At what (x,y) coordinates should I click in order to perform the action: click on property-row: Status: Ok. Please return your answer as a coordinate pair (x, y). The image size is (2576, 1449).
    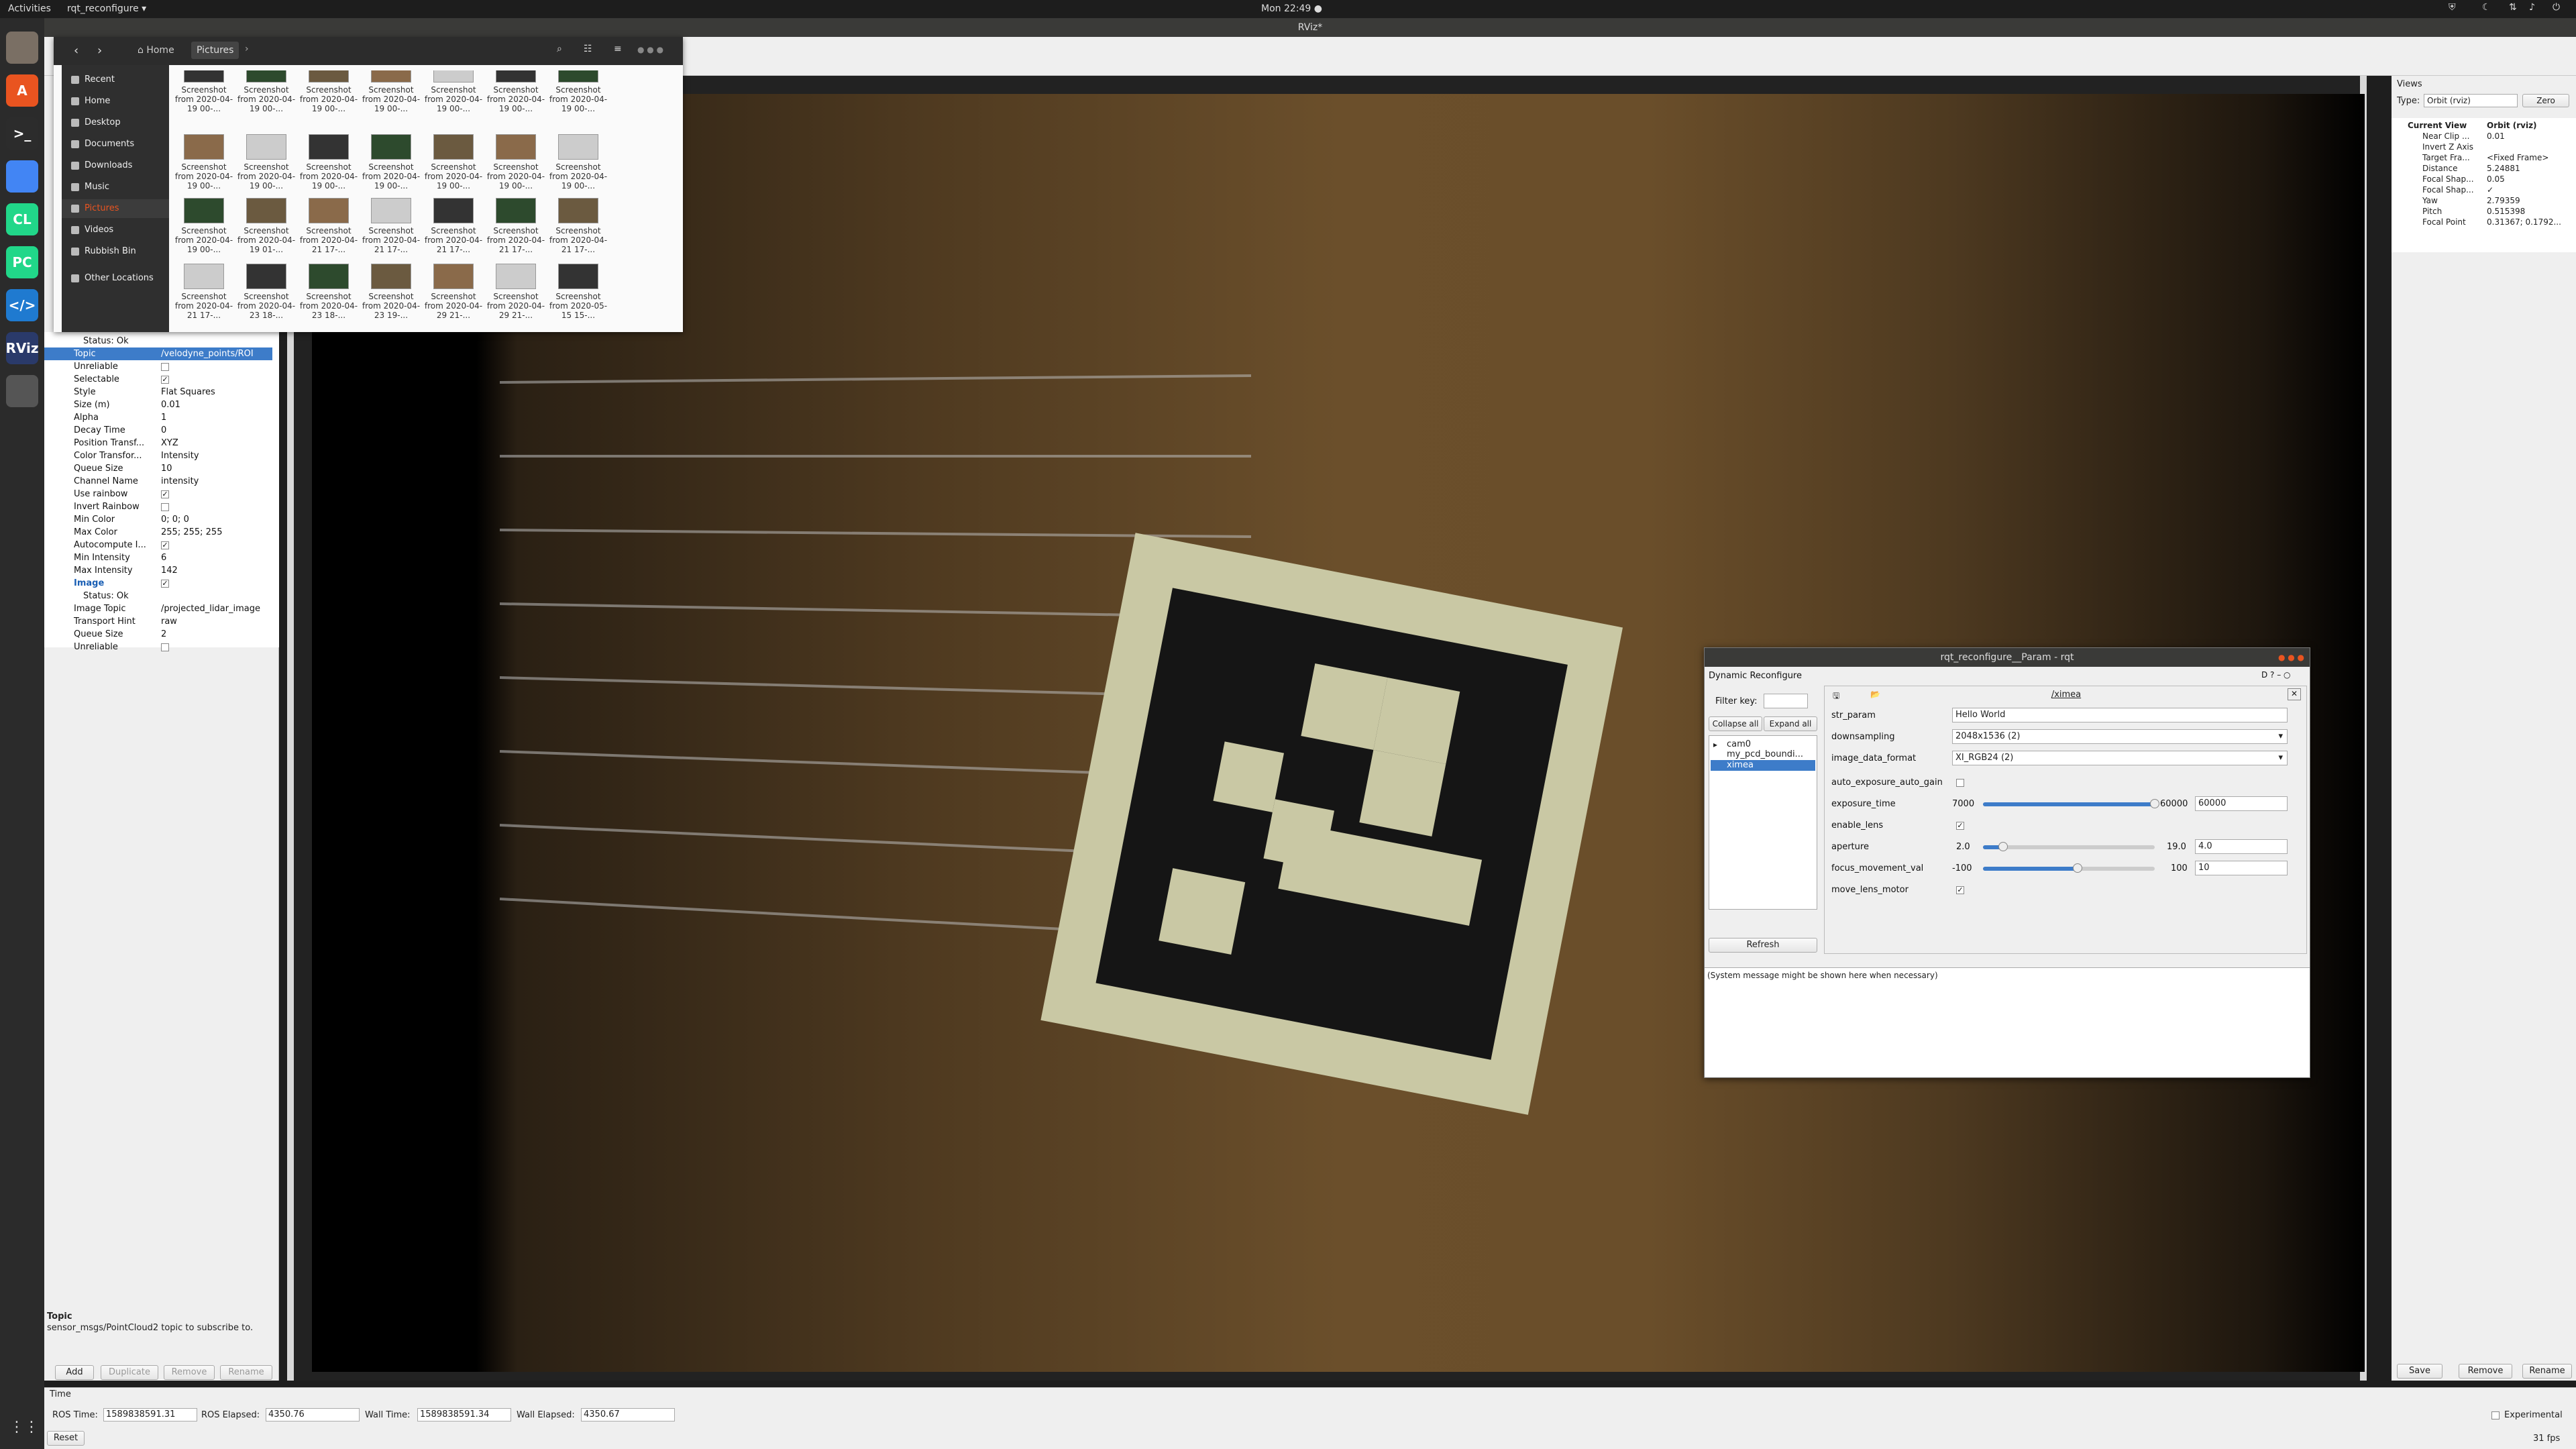
    Looking at the image, I should click on (158, 596).